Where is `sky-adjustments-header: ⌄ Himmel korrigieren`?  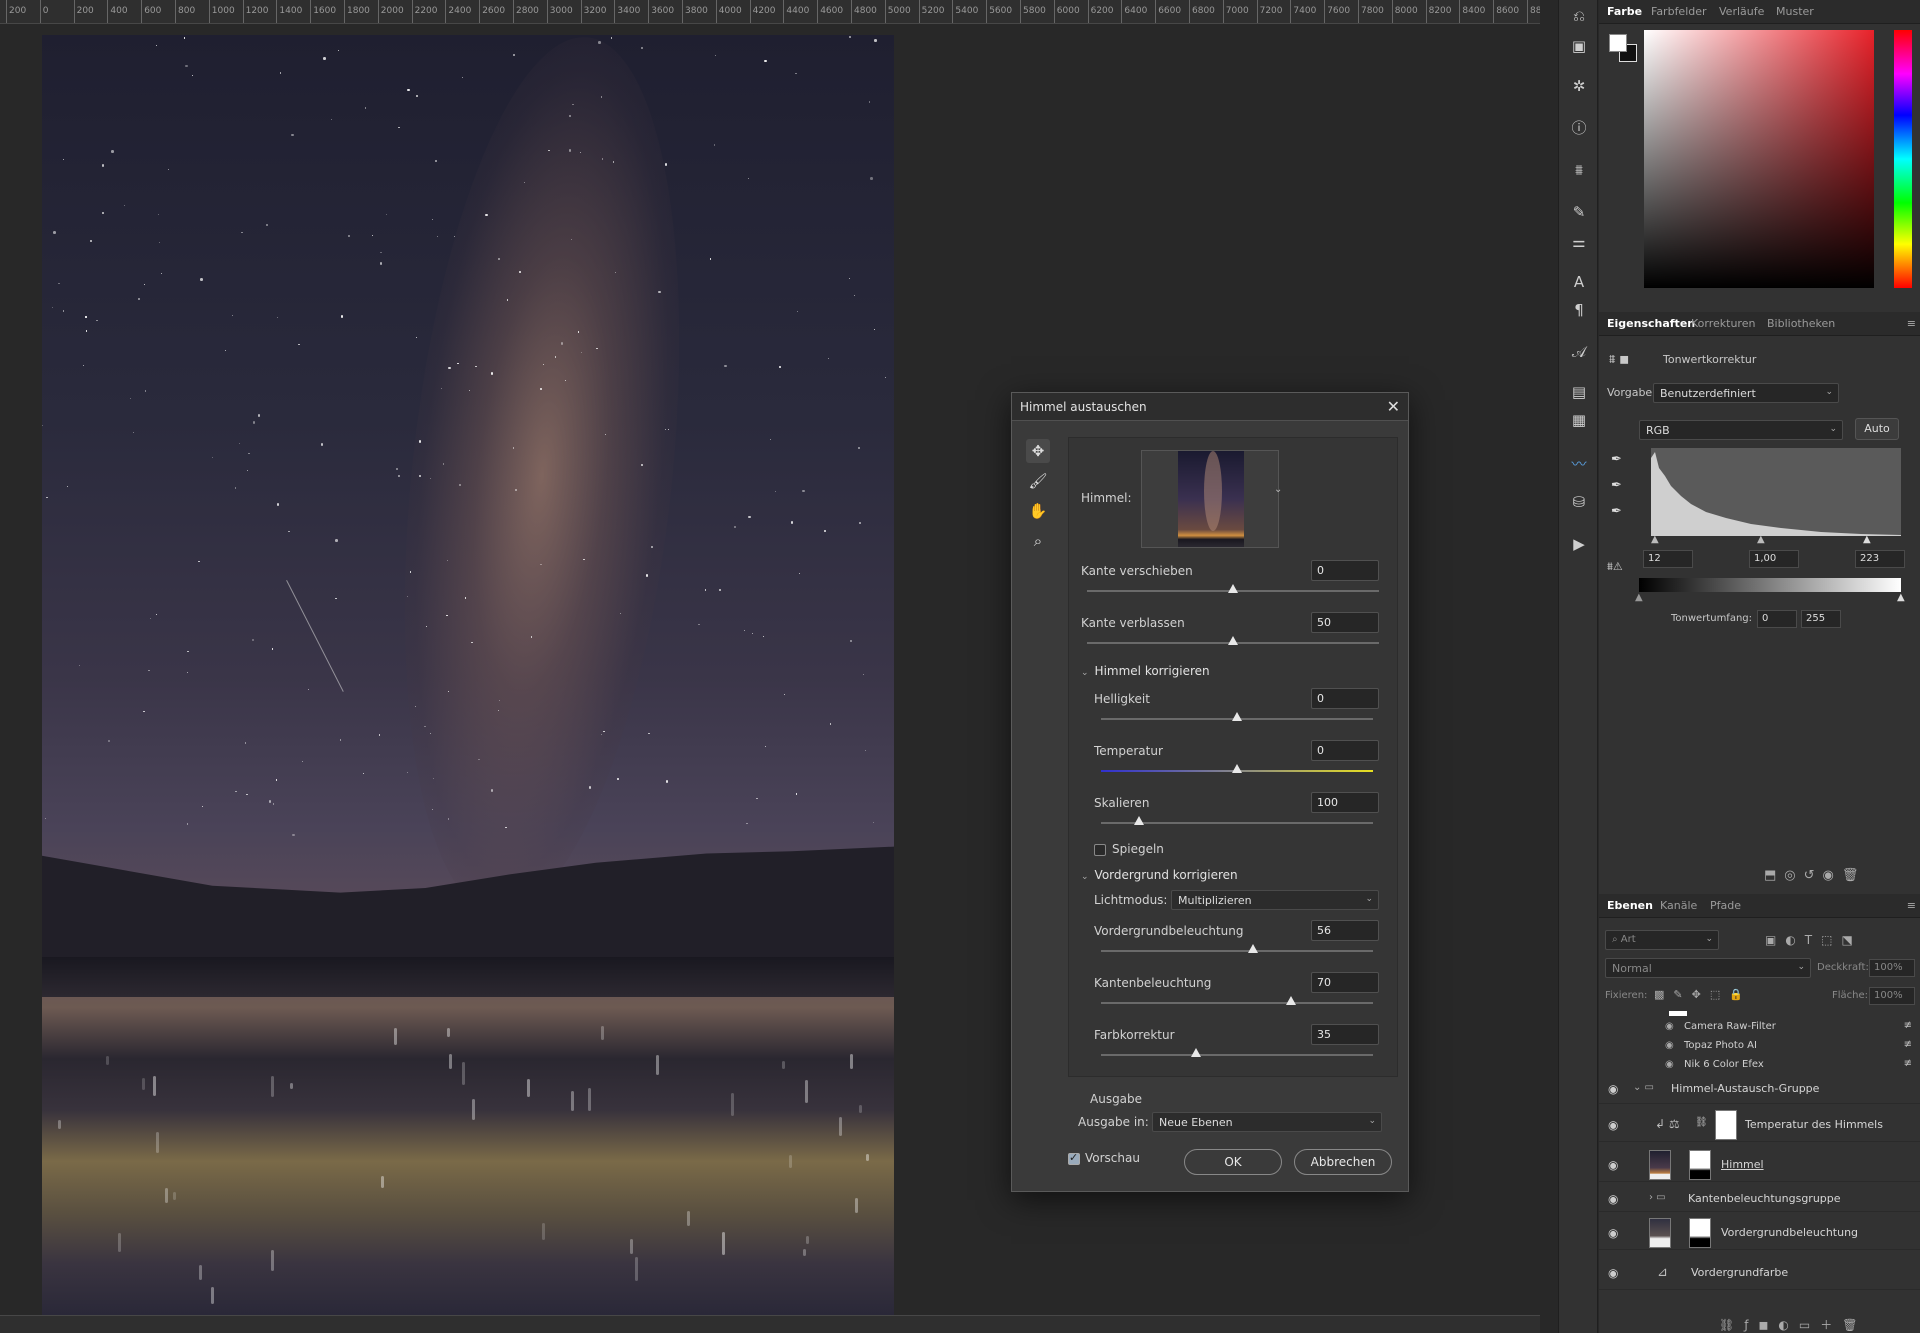
sky-adjustments-header: ⌄ Himmel korrigieren is located at coordinates (1145, 671).